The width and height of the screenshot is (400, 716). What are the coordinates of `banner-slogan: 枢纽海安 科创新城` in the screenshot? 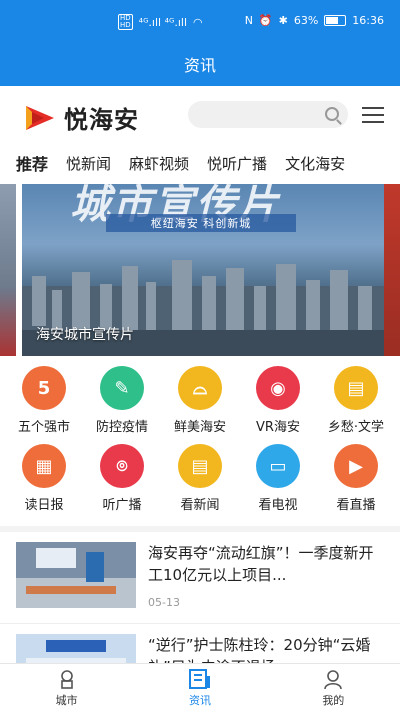 It's located at (201, 223).